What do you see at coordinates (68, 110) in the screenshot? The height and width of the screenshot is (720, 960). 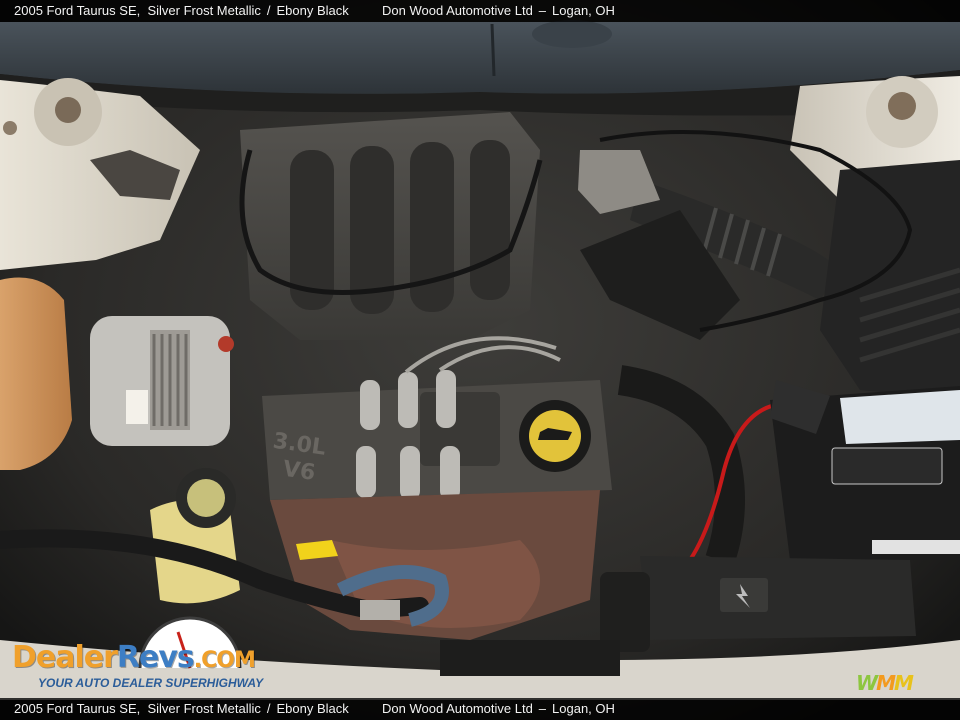 I see `left-strut-nut` at bounding box center [68, 110].